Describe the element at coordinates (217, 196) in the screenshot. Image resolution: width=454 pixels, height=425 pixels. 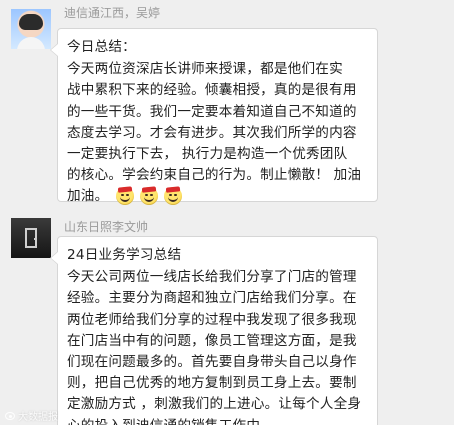
I see `message-line-last: 加油。` at that location.